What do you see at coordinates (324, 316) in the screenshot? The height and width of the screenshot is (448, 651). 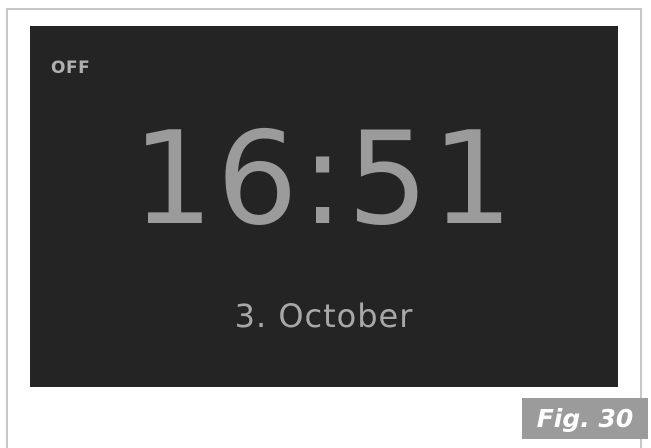 I see `clock-date: 3. October` at bounding box center [324, 316].